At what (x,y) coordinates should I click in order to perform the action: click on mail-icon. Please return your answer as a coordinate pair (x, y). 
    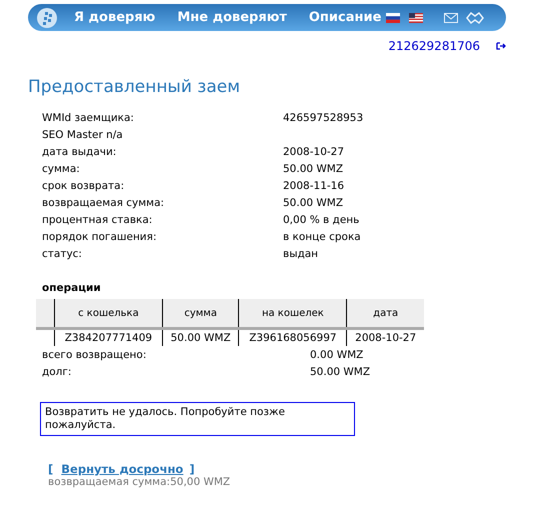
    Looking at the image, I should click on (451, 17).